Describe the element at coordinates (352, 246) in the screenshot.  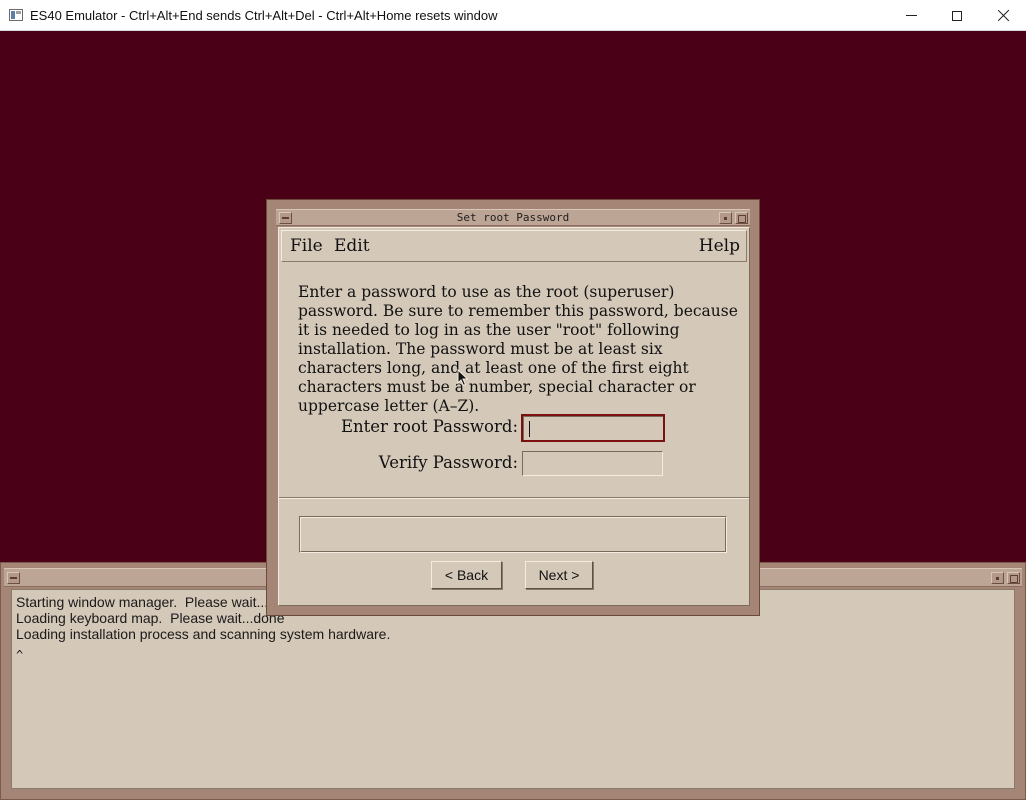
I see `menu-edit: Edit` at that location.